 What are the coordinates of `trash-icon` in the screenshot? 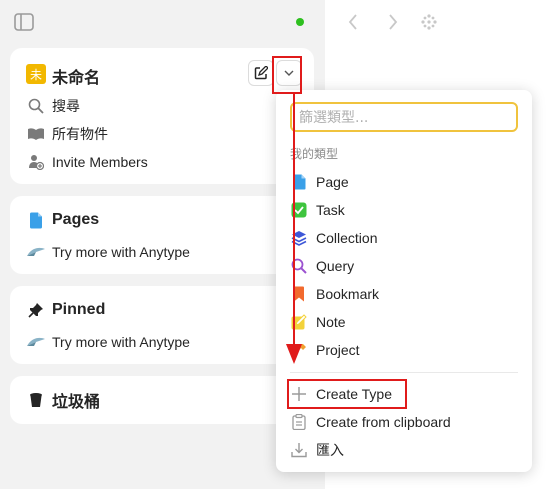 It's located at (36, 400).